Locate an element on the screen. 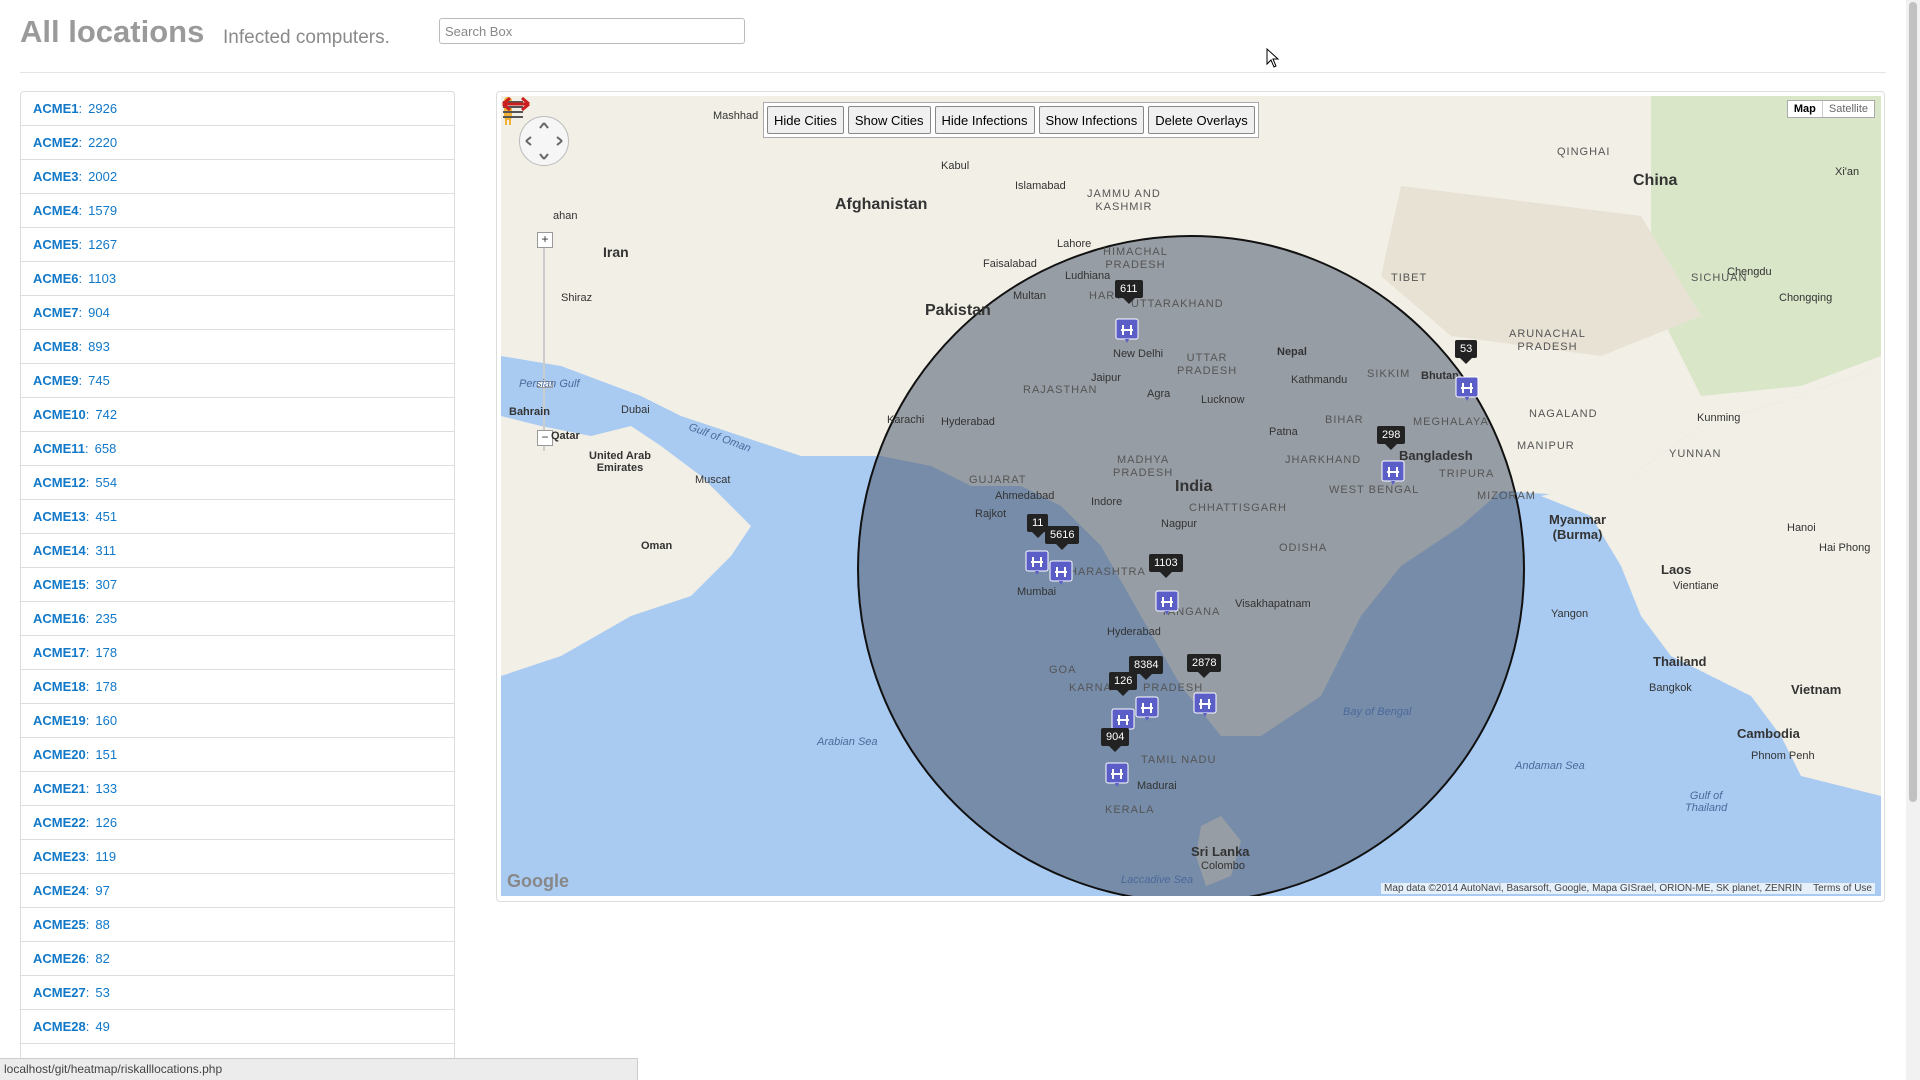 Image resolution: width=1920 pixels, height=1080 pixels. location-list-item: ACME20:151 is located at coordinates (237, 755).